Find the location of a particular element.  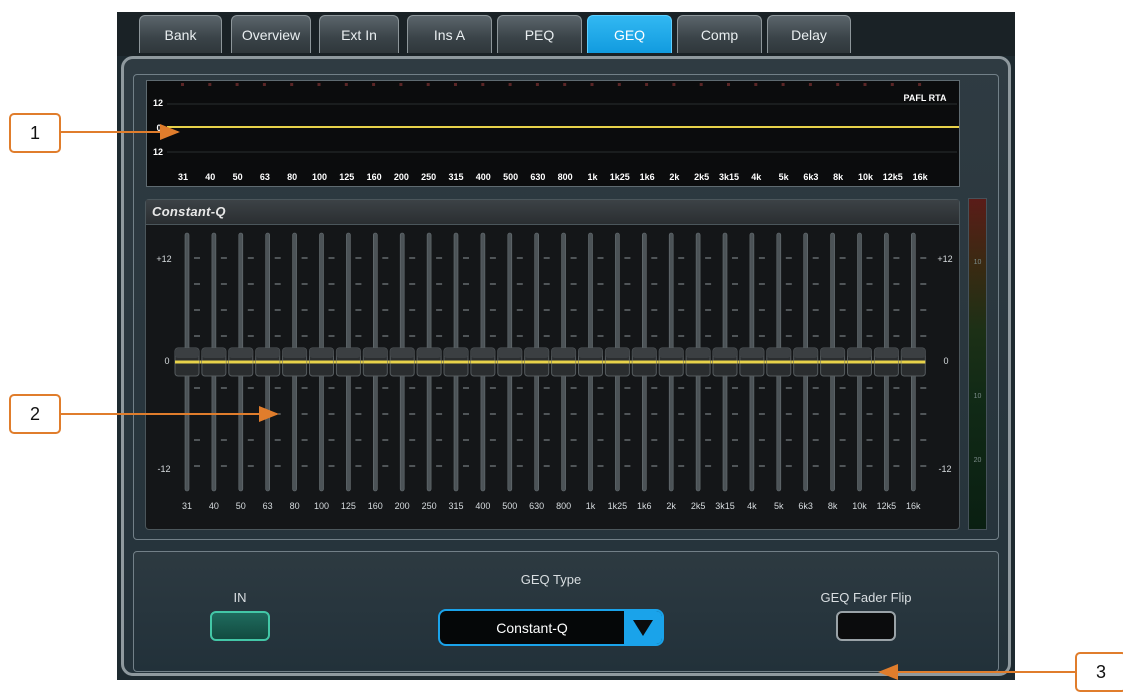

geq-type-dropdown: Constant-Q is located at coordinates (551, 627).